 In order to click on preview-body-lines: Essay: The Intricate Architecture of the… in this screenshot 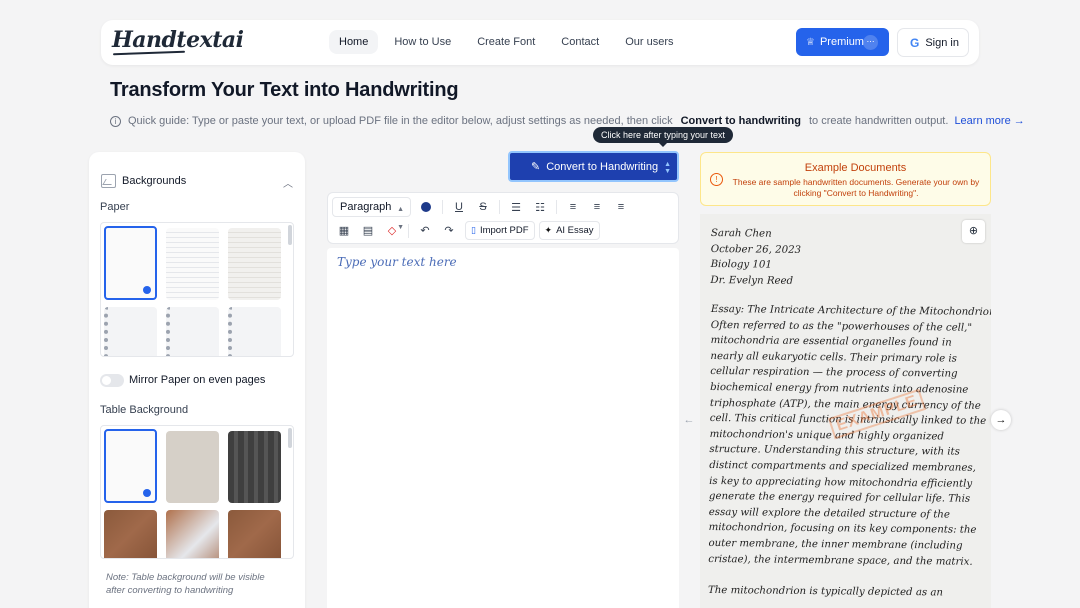, I will do `click(849, 451)`.